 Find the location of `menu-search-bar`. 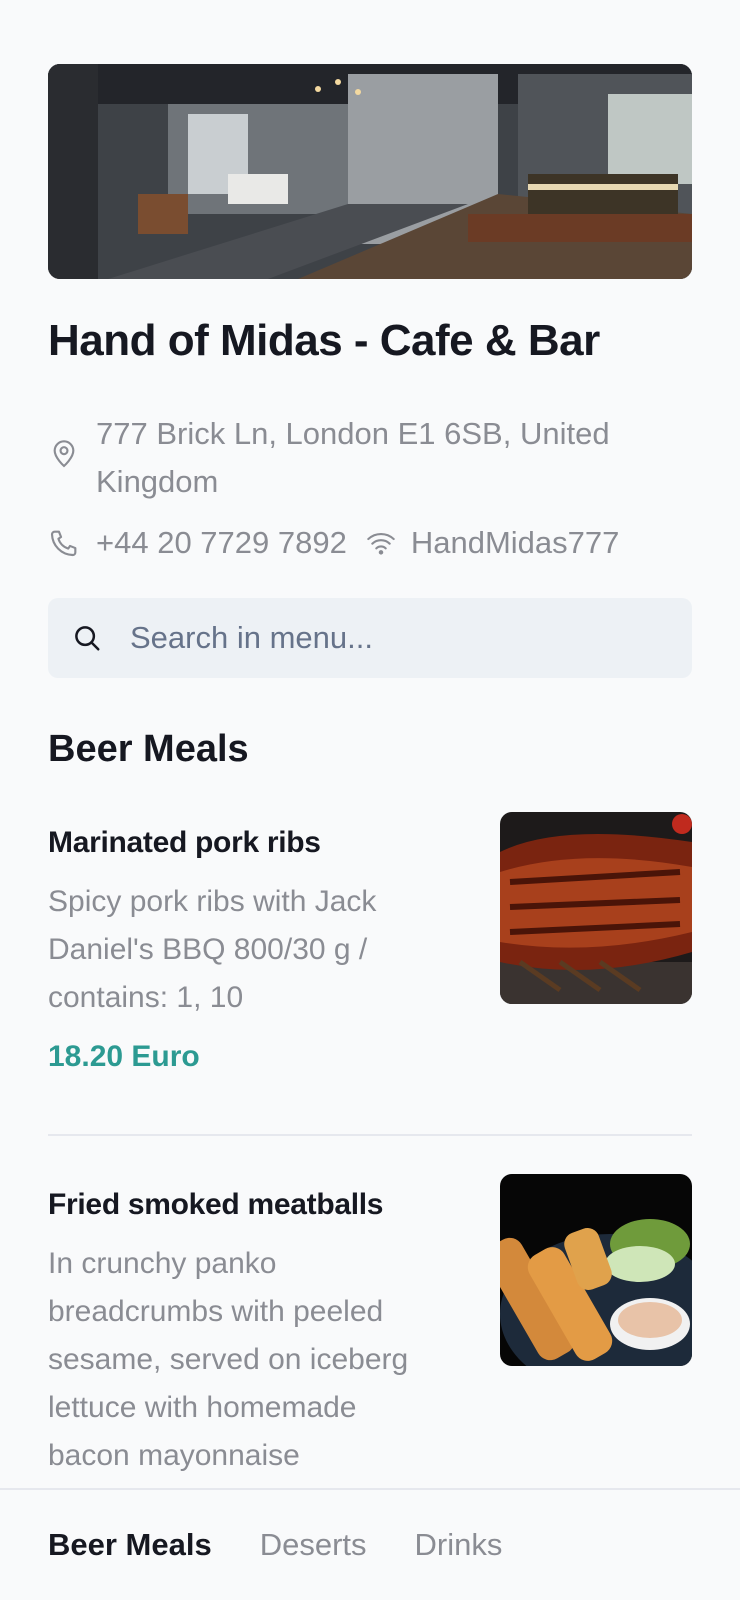

menu-search-bar is located at coordinates (370, 638).